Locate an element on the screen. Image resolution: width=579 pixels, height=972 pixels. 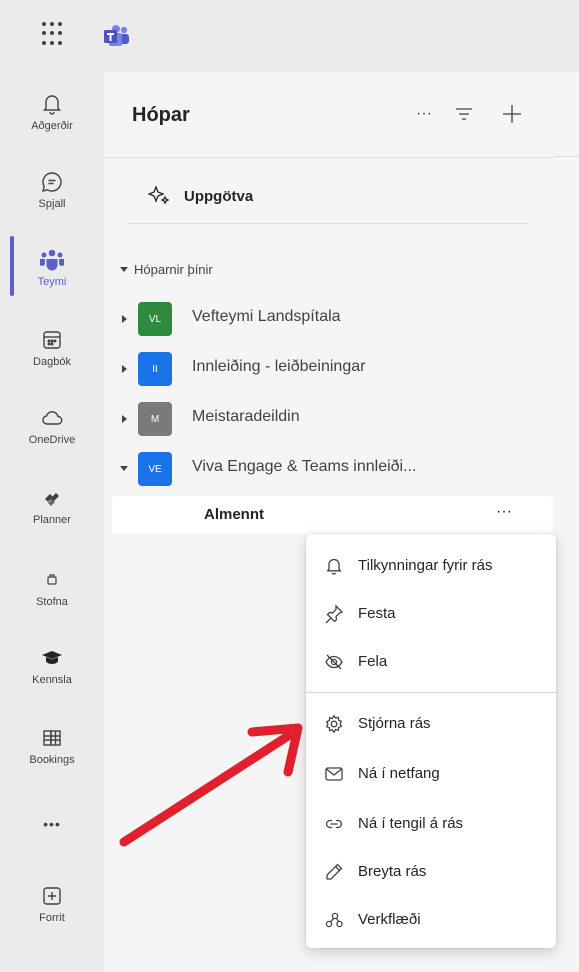
team-name: Innleiðing - leiðbeiningar is located at coordinates (279, 366).